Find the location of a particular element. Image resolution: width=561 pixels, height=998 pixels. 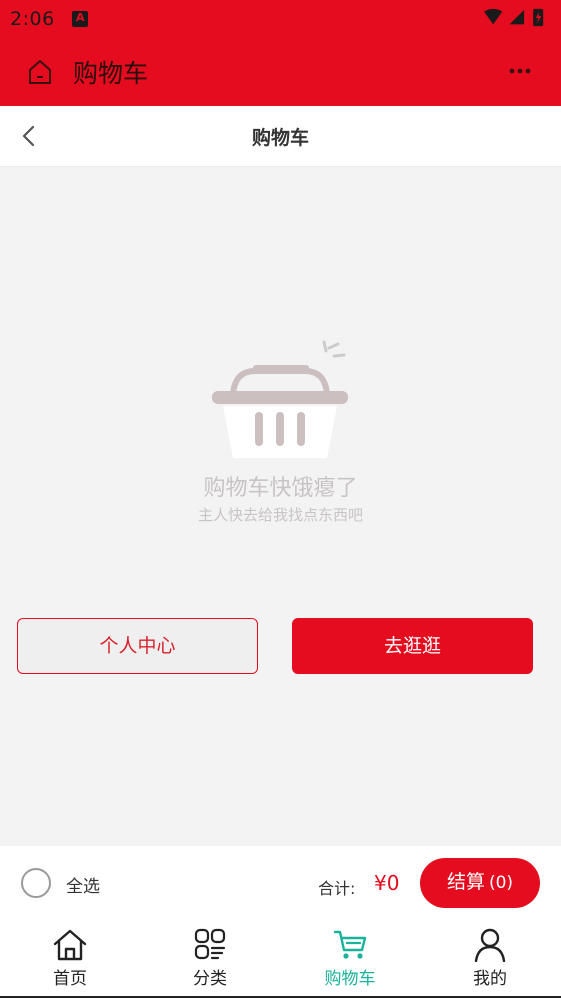

app-title: 购物车 is located at coordinates (111, 73).